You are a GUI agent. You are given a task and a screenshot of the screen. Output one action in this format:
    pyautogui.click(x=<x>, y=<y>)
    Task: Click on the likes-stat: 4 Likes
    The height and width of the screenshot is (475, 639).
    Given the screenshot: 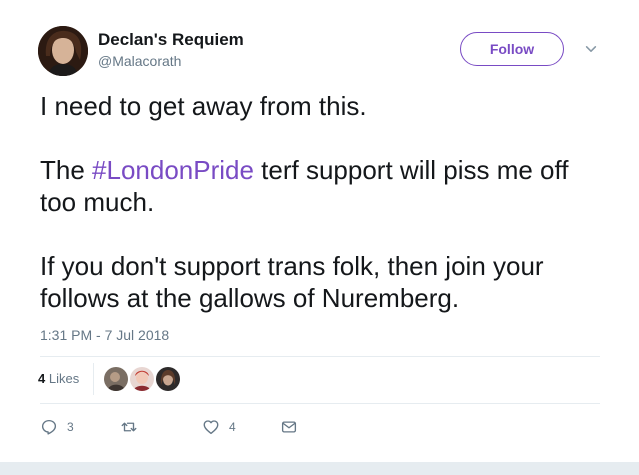 What is the action you would take?
    pyautogui.click(x=58, y=378)
    